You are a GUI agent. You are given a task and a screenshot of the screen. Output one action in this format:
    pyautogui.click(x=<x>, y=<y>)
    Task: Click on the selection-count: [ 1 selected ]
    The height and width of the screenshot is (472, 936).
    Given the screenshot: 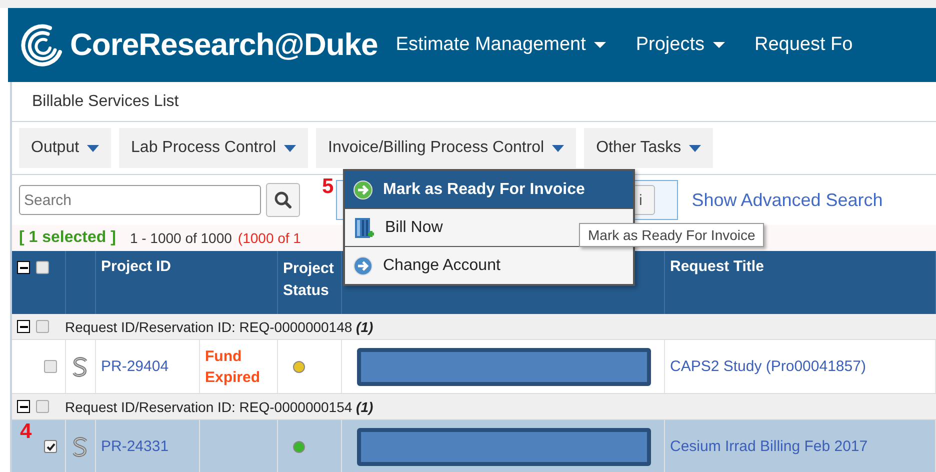 What is the action you would take?
    pyautogui.click(x=67, y=238)
    